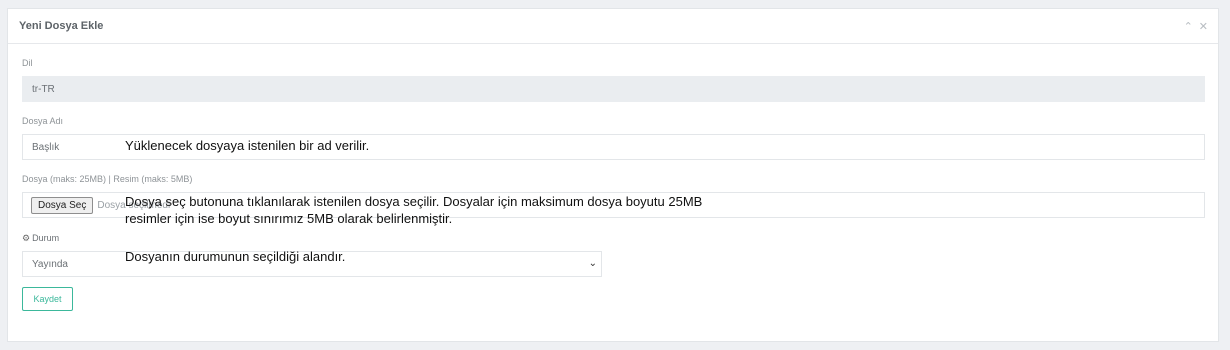 This screenshot has height=350, width=1230. What do you see at coordinates (592, 263) in the screenshot?
I see `chevron-down-icon: ⌄` at bounding box center [592, 263].